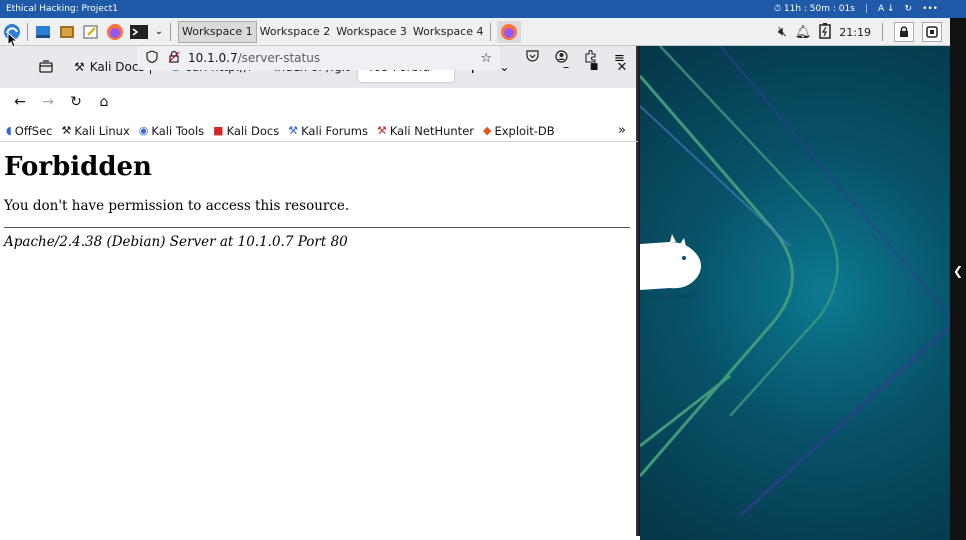 This screenshot has width=966, height=540. Describe the element at coordinates (76, 102) in the screenshot. I see `reload-button: ↻` at that location.